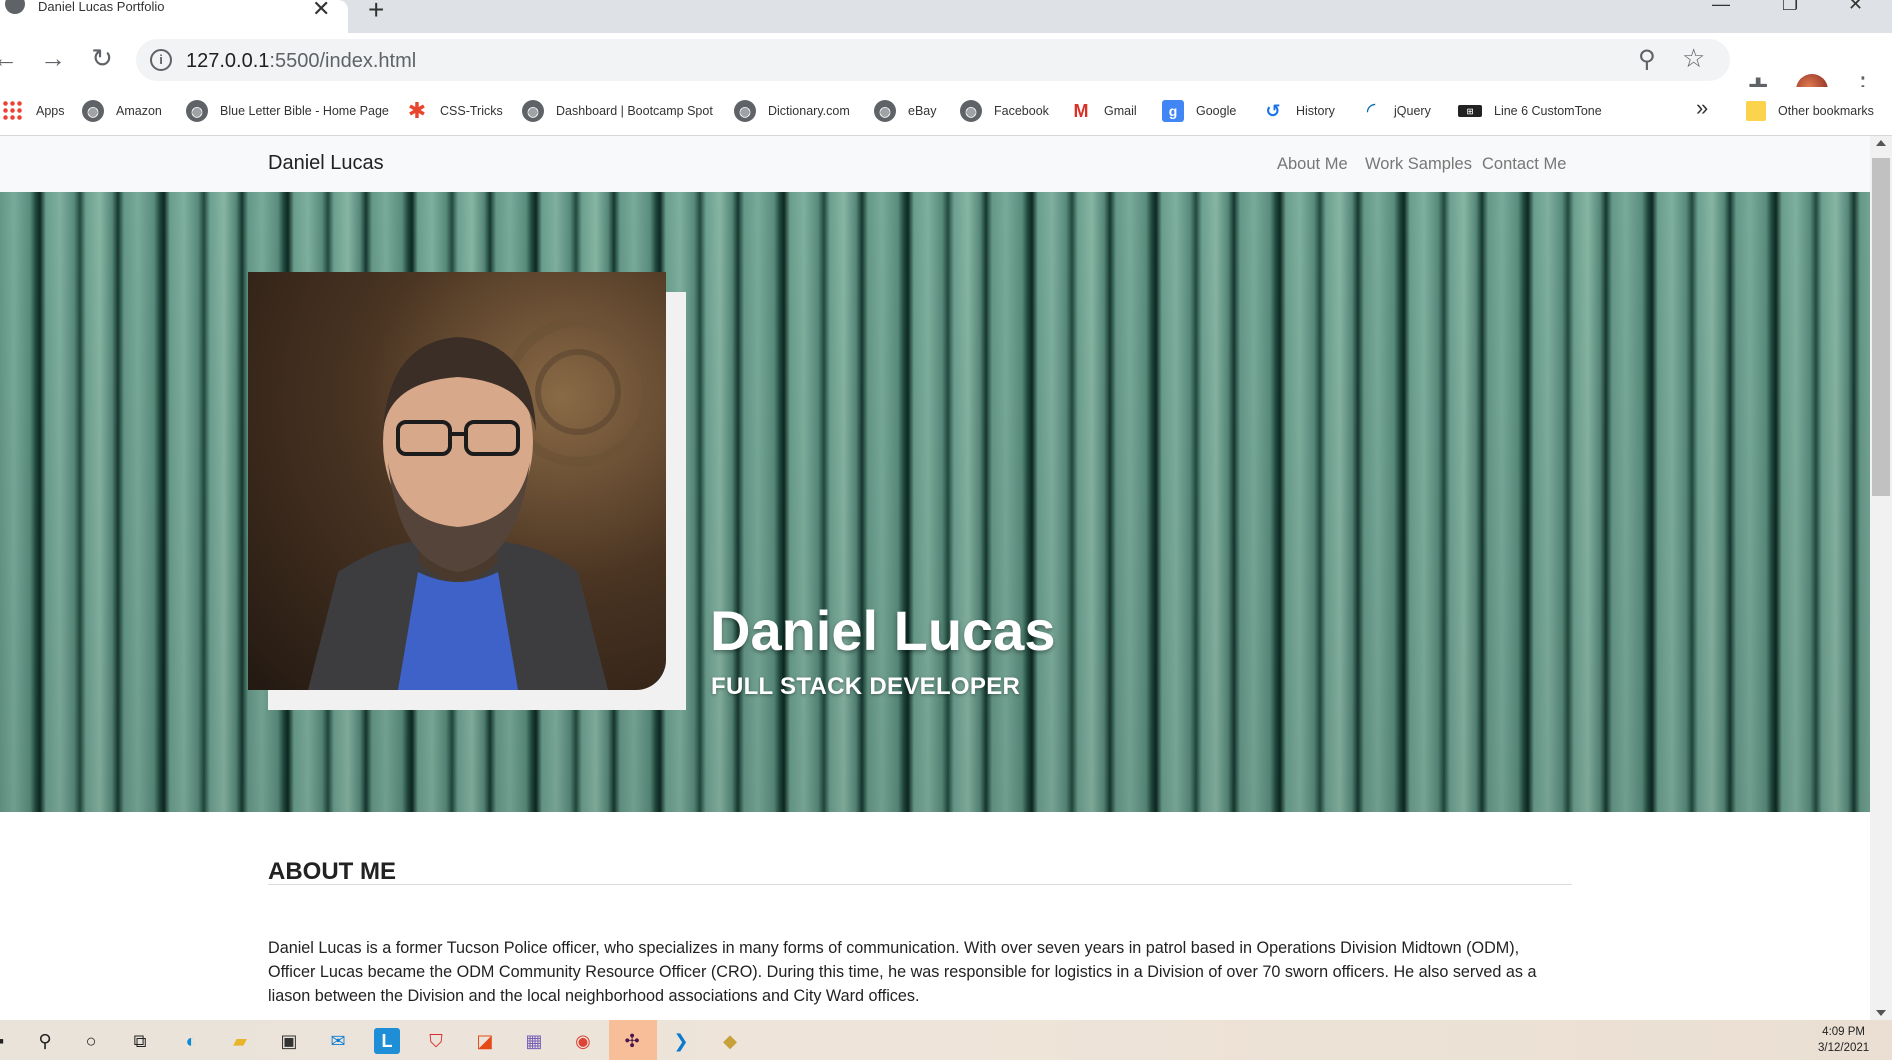 This screenshot has width=1892, height=1060. What do you see at coordinates (632, 1041) in the screenshot?
I see `slack-icon: ✣` at bounding box center [632, 1041].